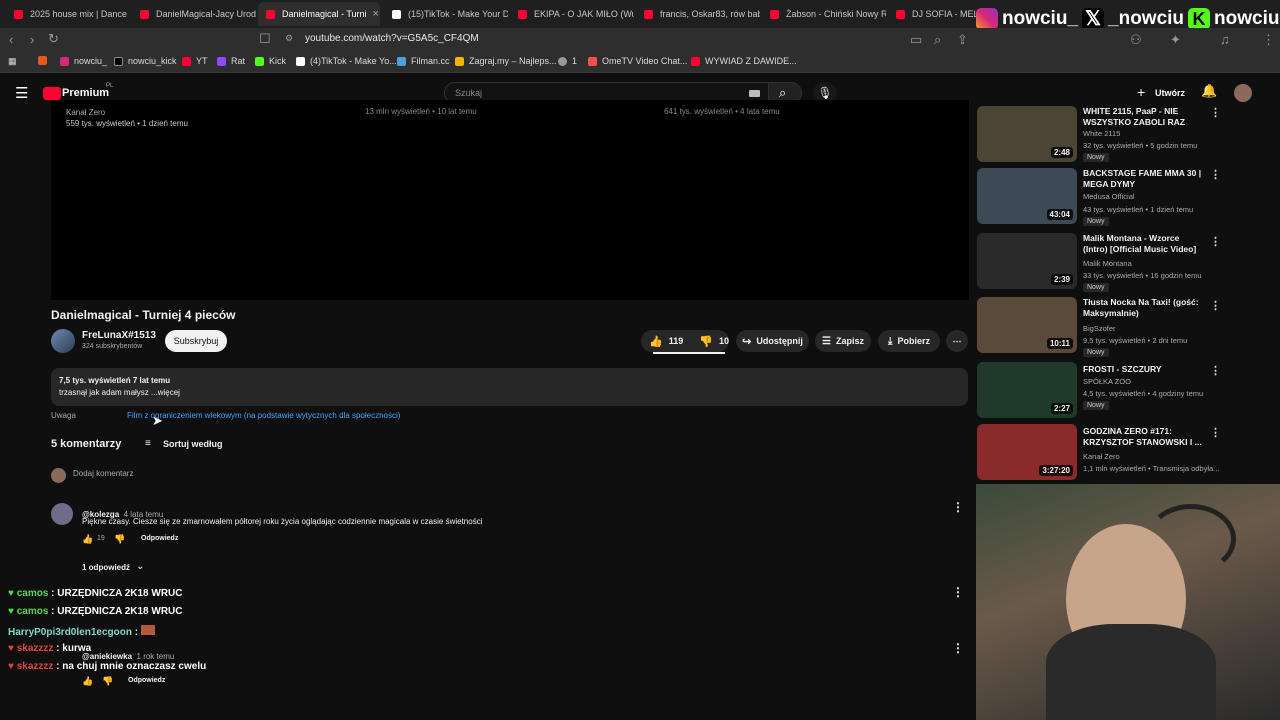  Describe the element at coordinates (572, 14) in the screenshot. I see `browser-tab: EKIPA - O JAK MIŁO (Wuja` at that location.